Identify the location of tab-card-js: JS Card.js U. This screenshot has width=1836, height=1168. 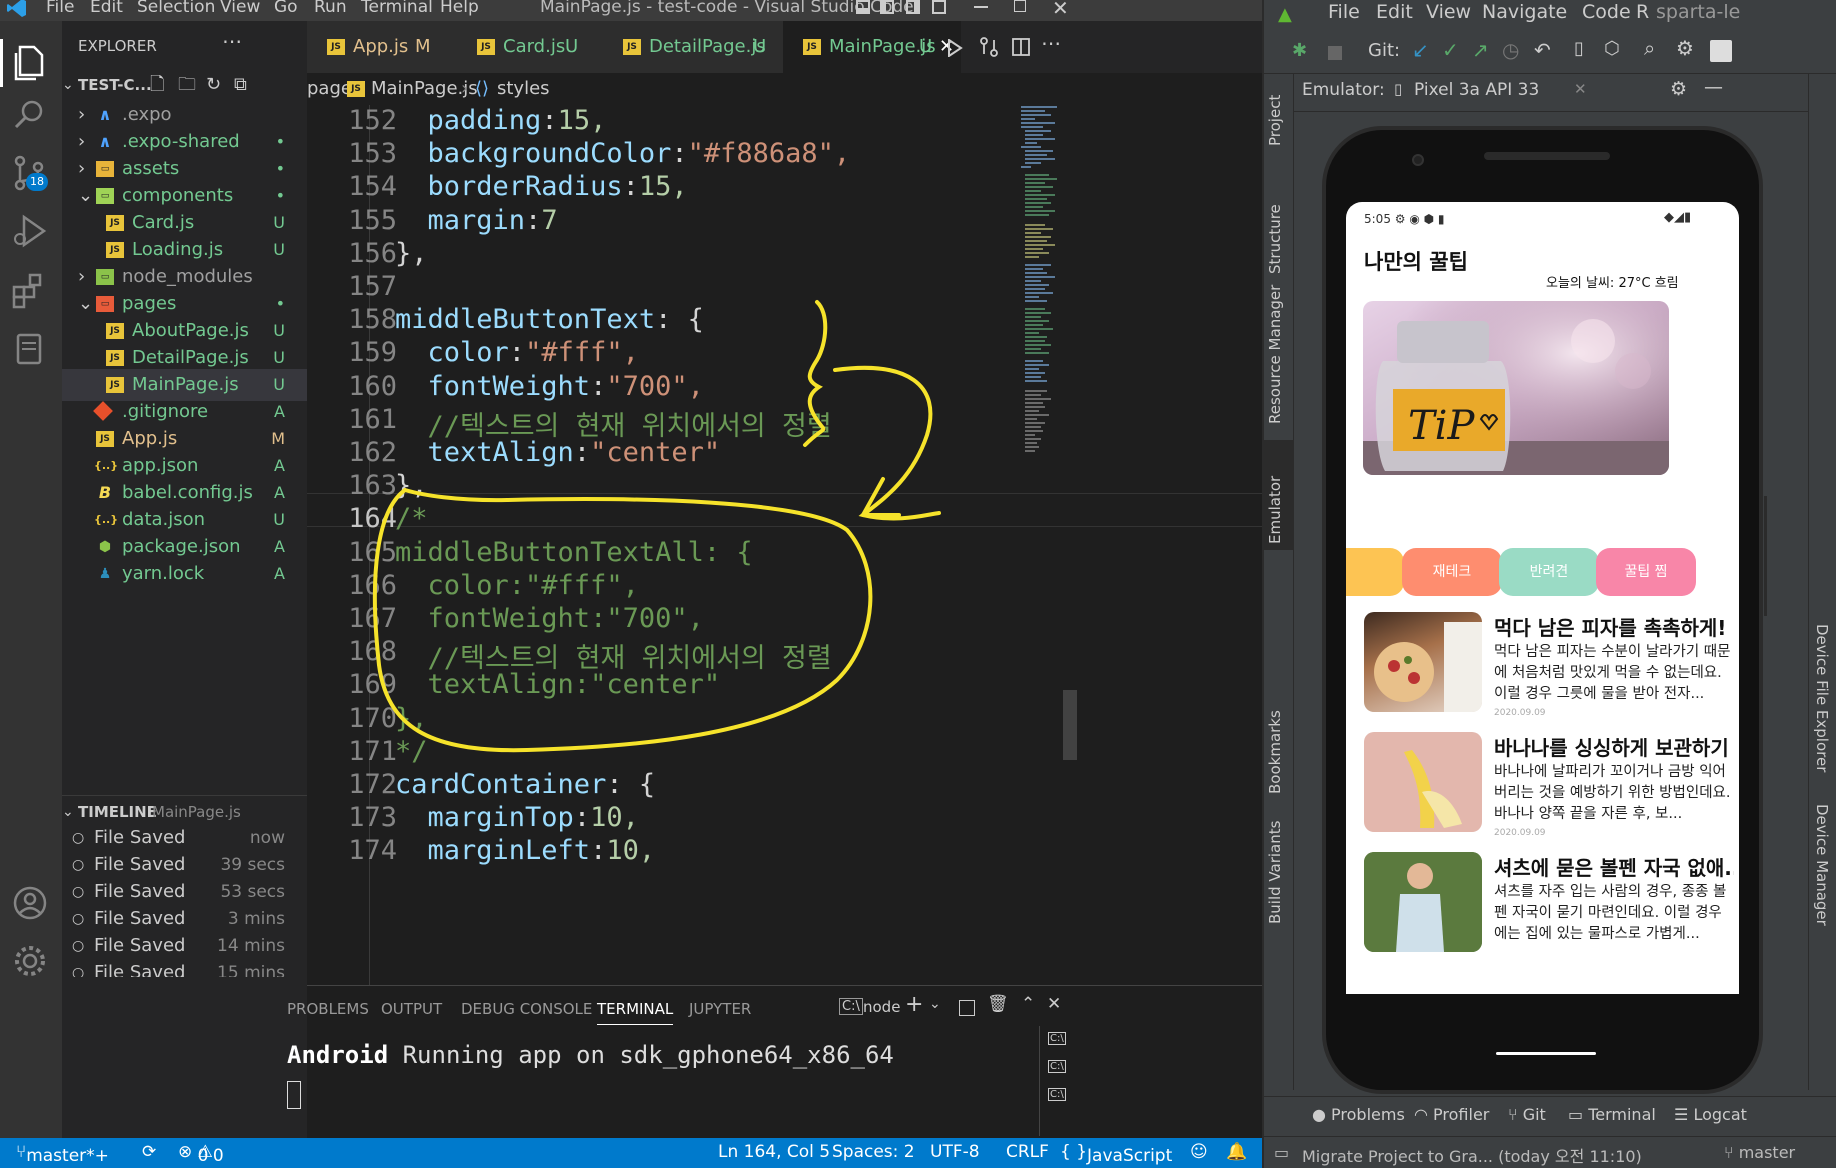
(528, 47).